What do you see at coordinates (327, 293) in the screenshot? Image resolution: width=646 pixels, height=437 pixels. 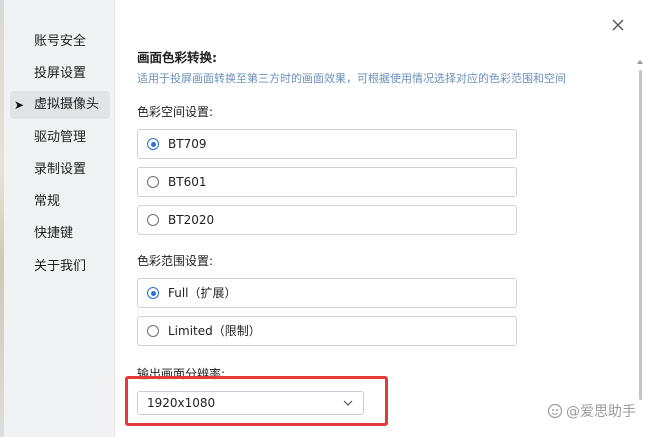 I see `radio-option-full: Full（扩展）` at bounding box center [327, 293].